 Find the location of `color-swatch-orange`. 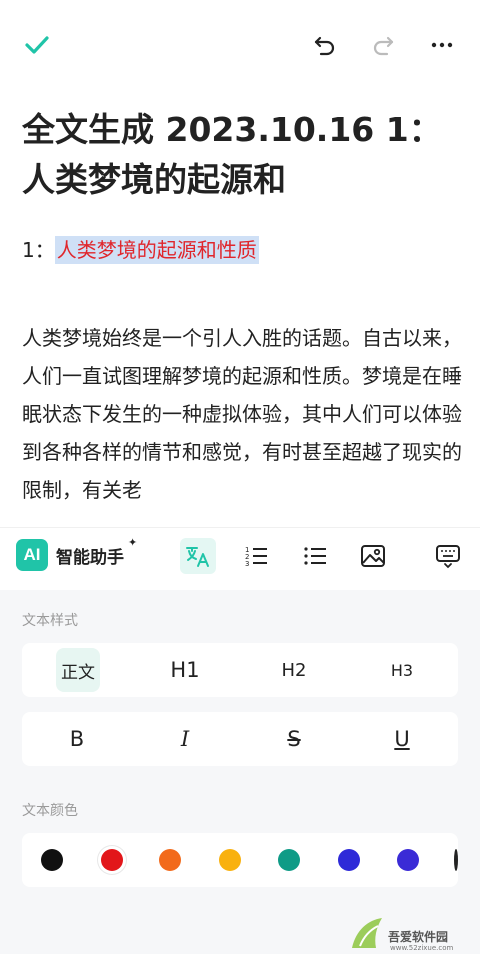

color-swatch-orange is located at coordinates (170, 860).